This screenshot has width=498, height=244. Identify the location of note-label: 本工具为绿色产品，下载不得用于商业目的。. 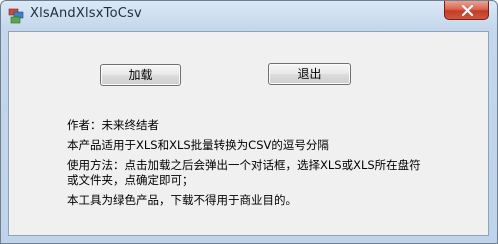
(182, 200).